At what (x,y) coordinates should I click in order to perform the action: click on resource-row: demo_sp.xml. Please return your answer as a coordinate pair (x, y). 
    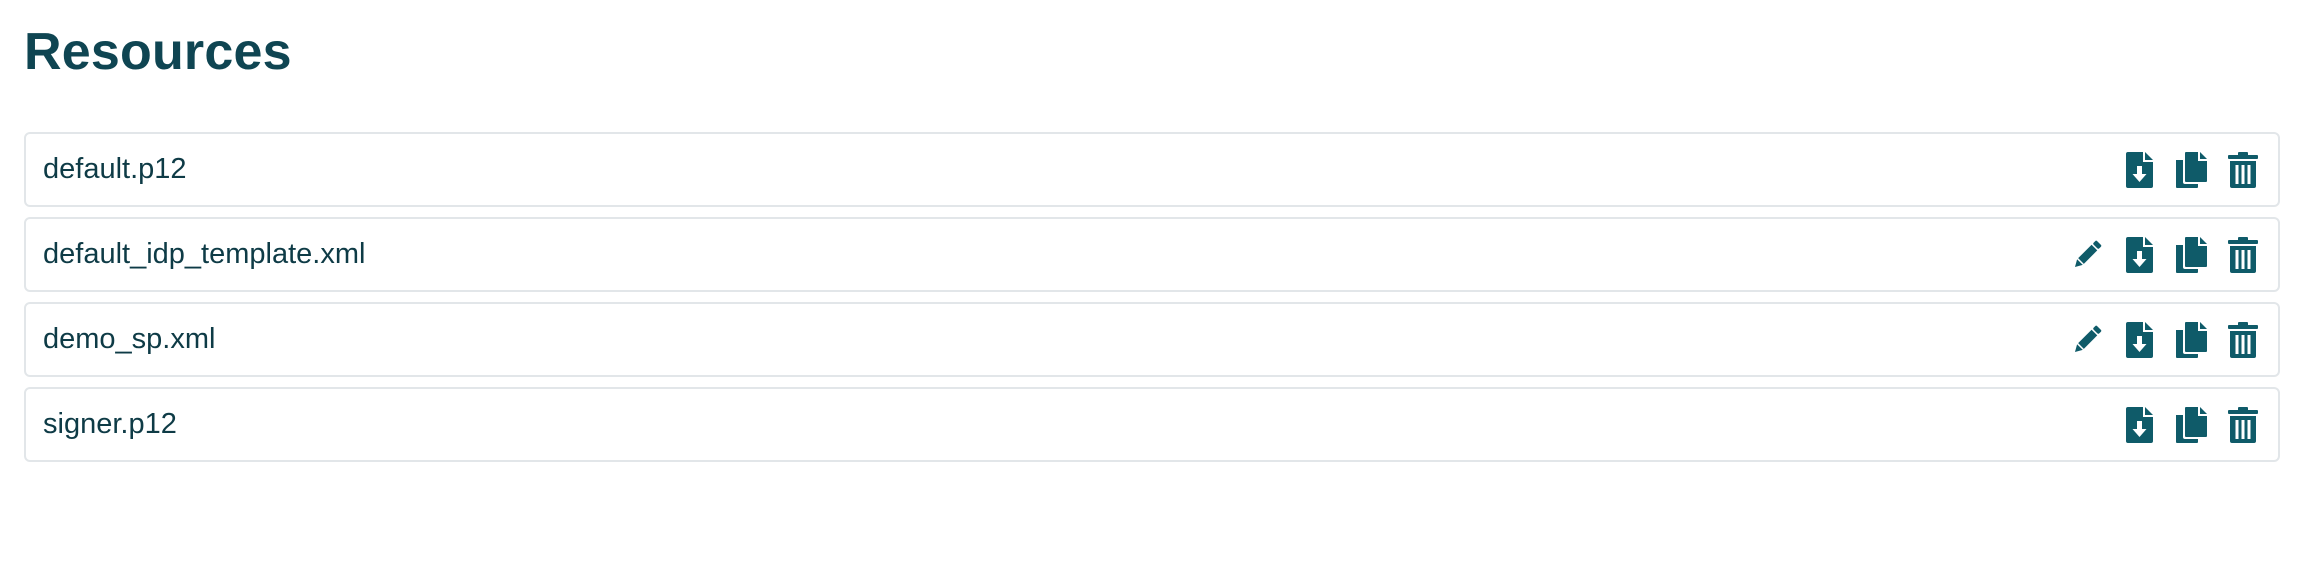
    Looking at the image, I should click on (1152, 339).